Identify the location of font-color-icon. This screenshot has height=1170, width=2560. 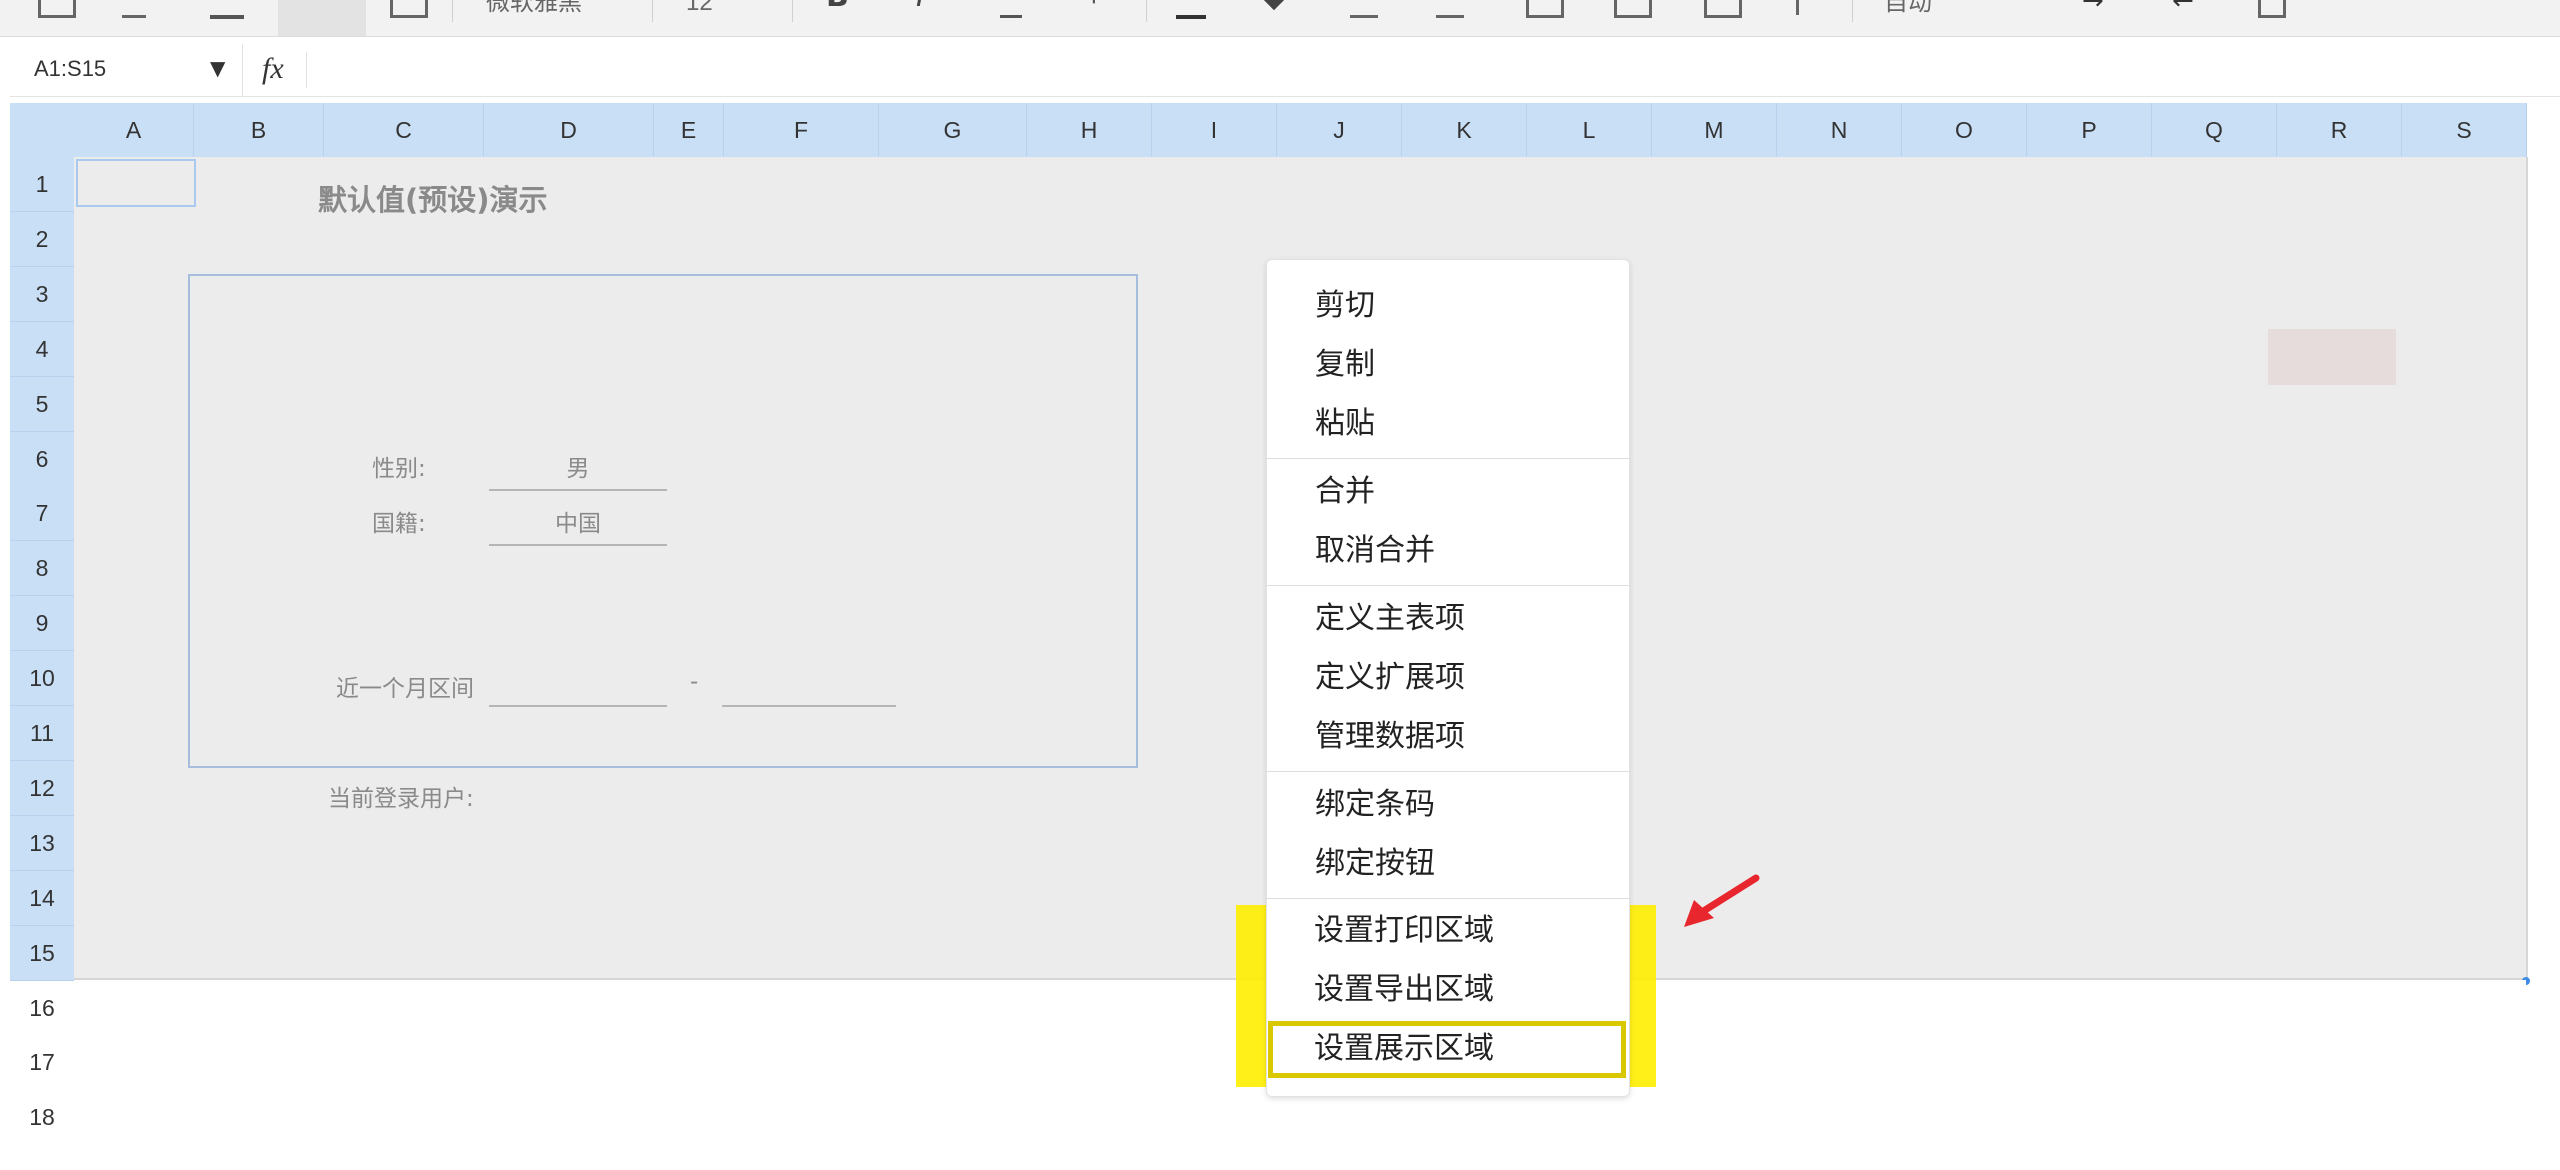
(1191, 9).